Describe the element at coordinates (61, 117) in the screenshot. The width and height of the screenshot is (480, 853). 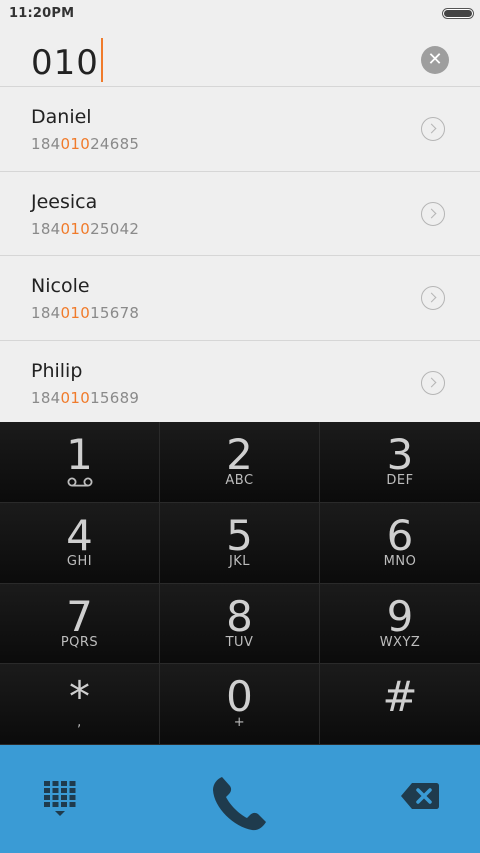
I see `contact-name: Daniel` at that location.